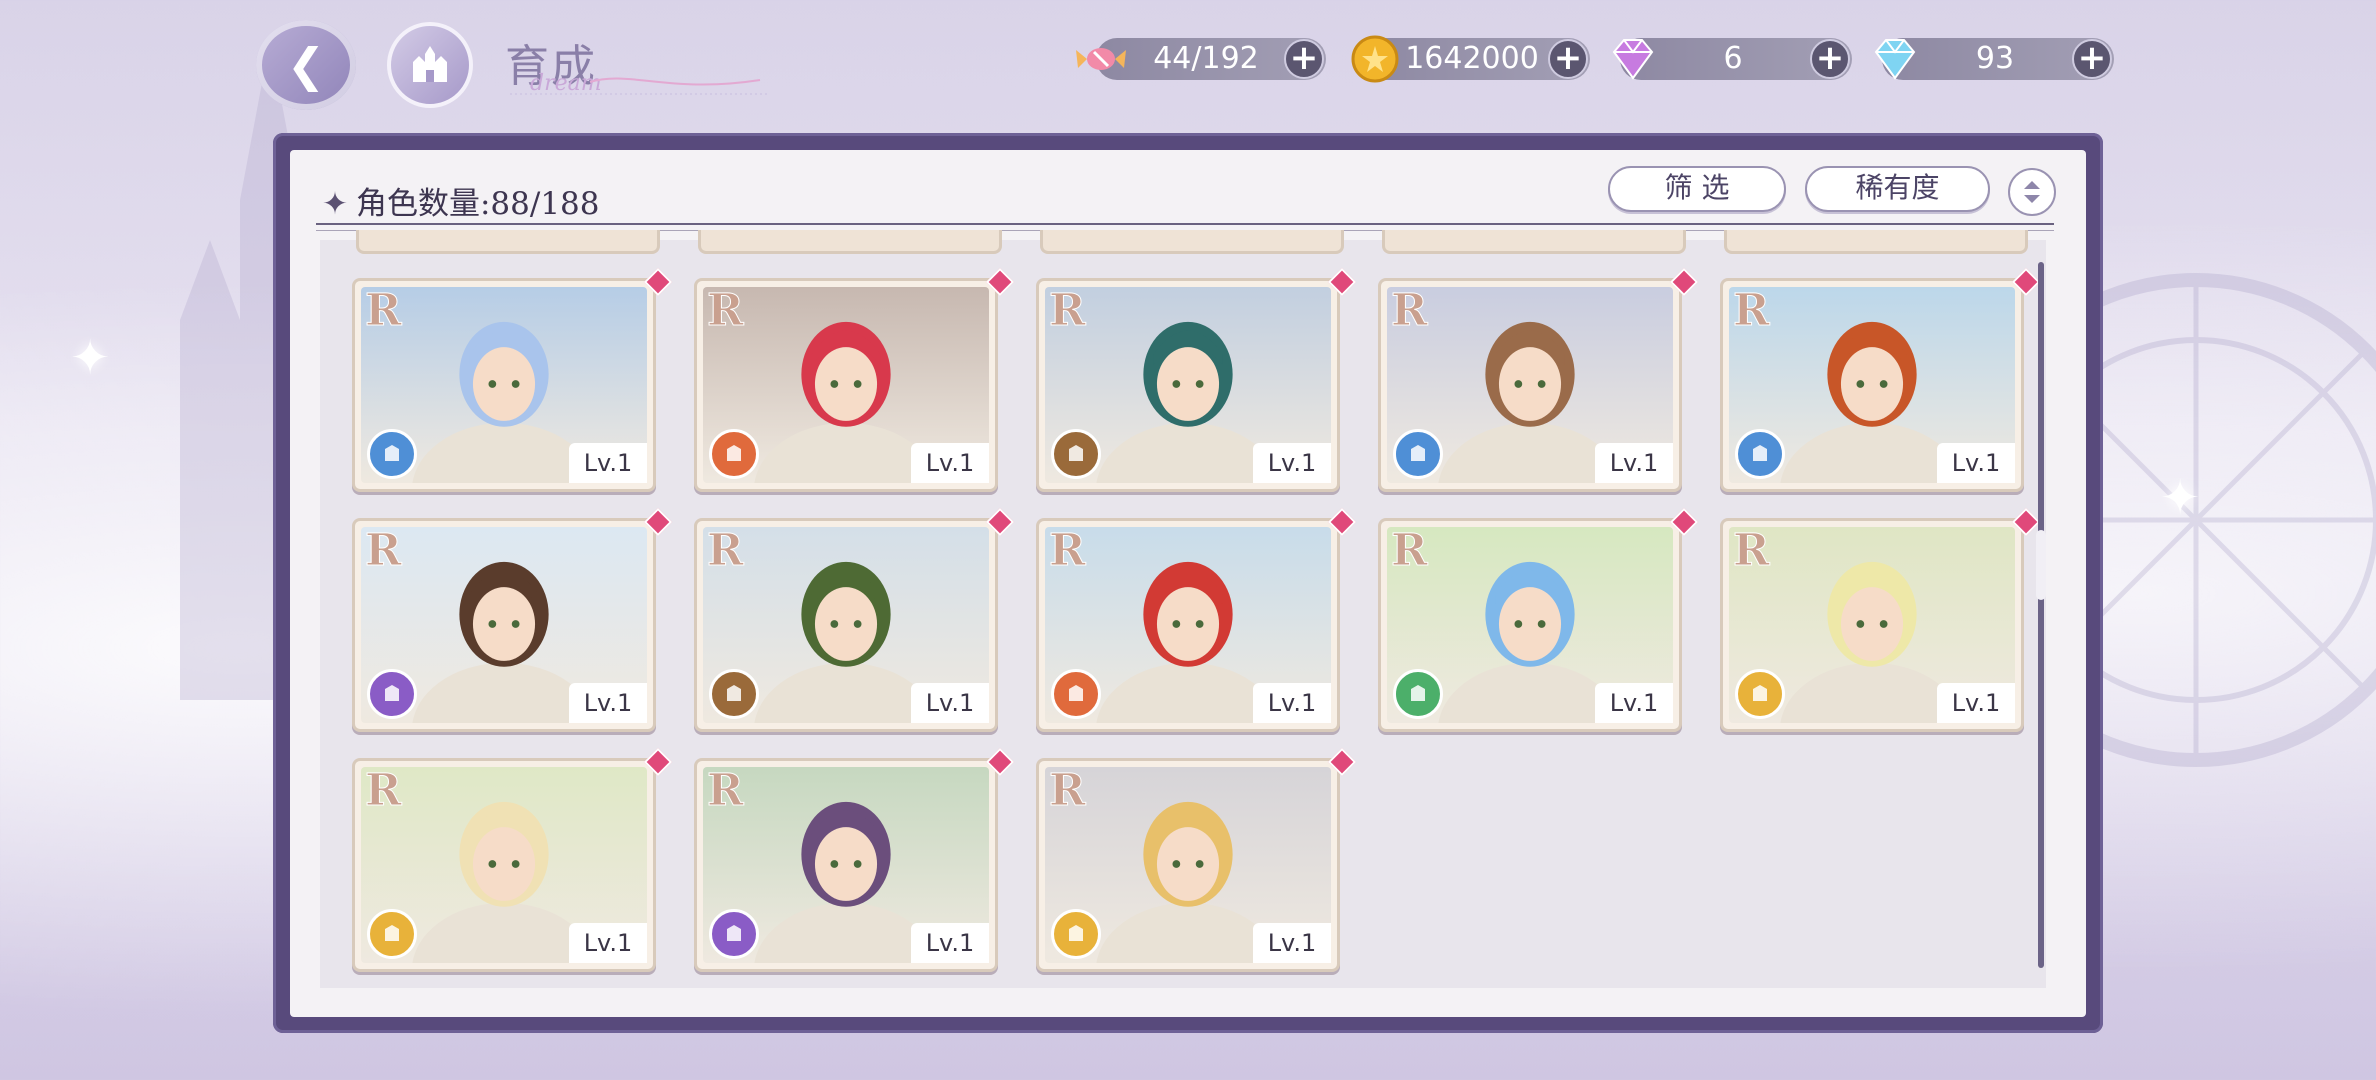 This screenshot has width=2376, height=1080. I want to click on diamond-counter: 93 +, so click(1994, 59).